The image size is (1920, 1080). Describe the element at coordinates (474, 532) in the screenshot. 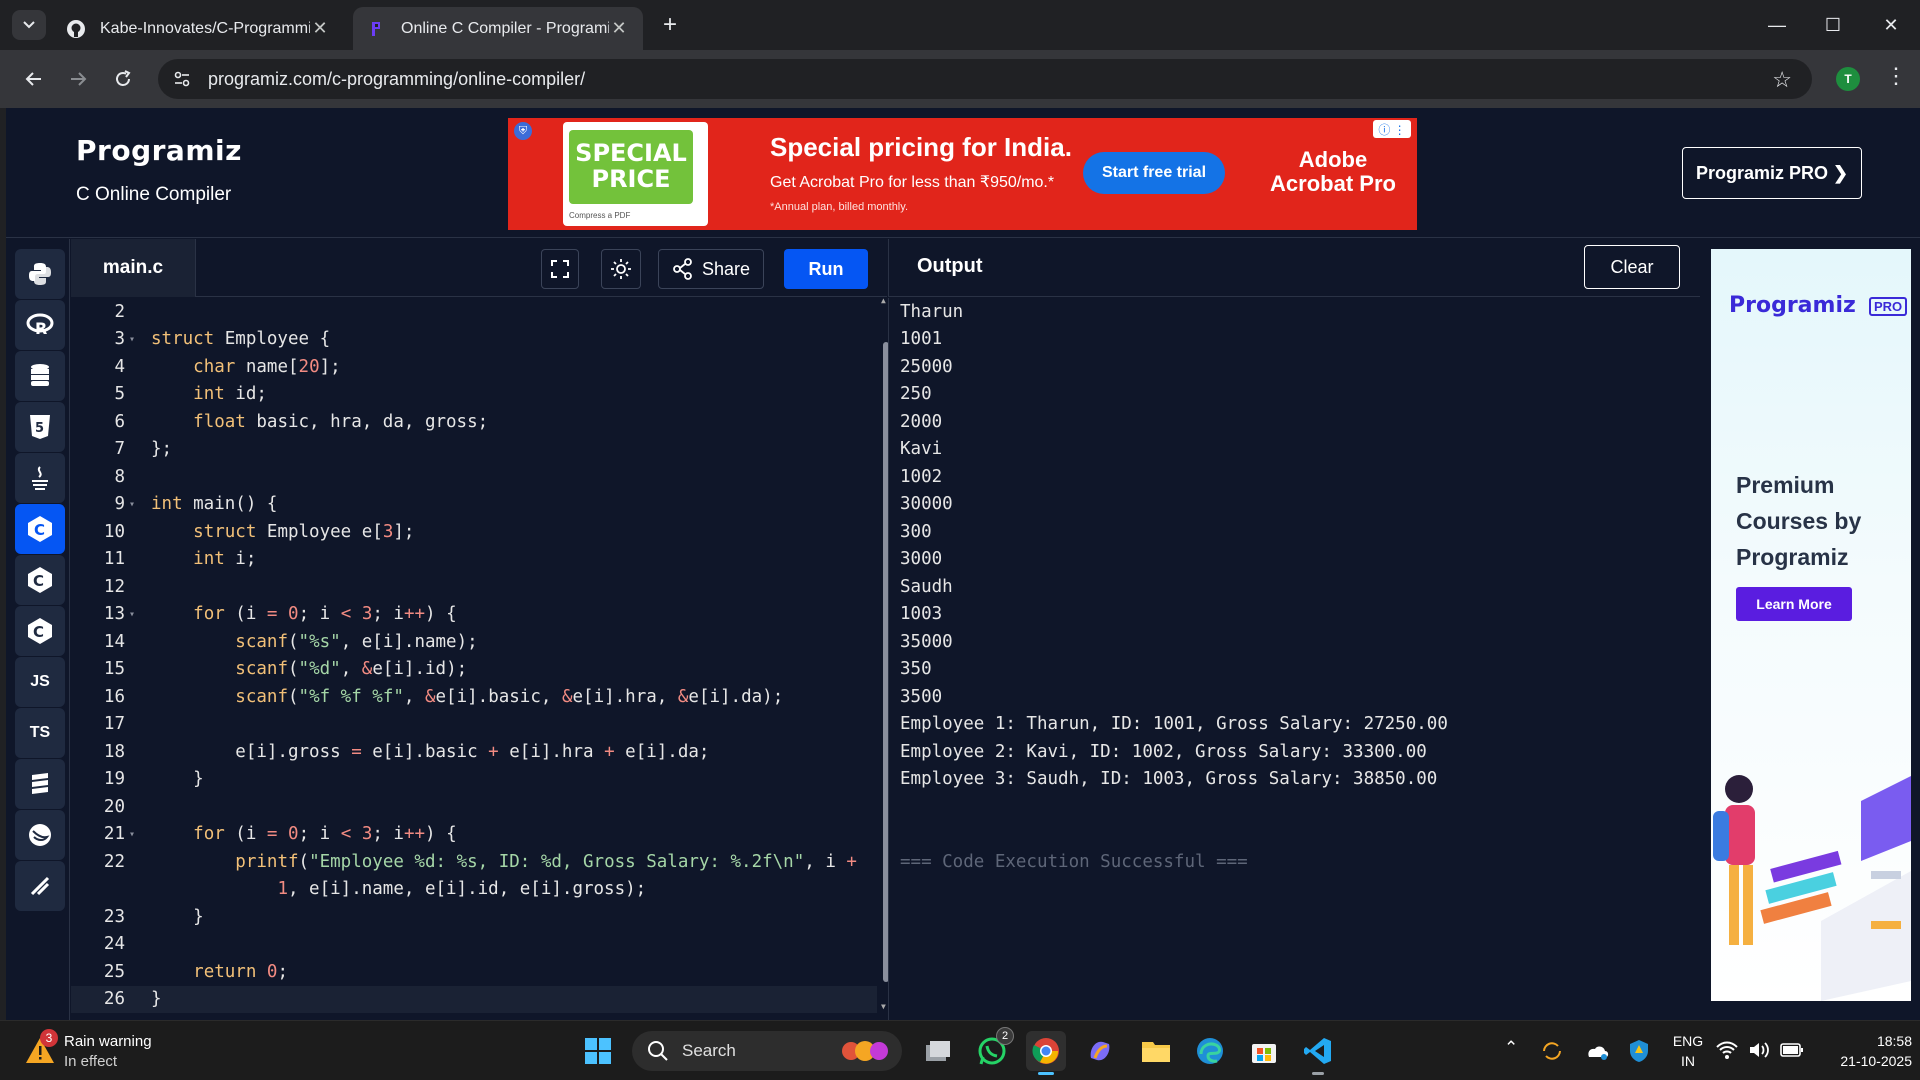

I see `code-line: 10 struct Employee e[3];` at that location.